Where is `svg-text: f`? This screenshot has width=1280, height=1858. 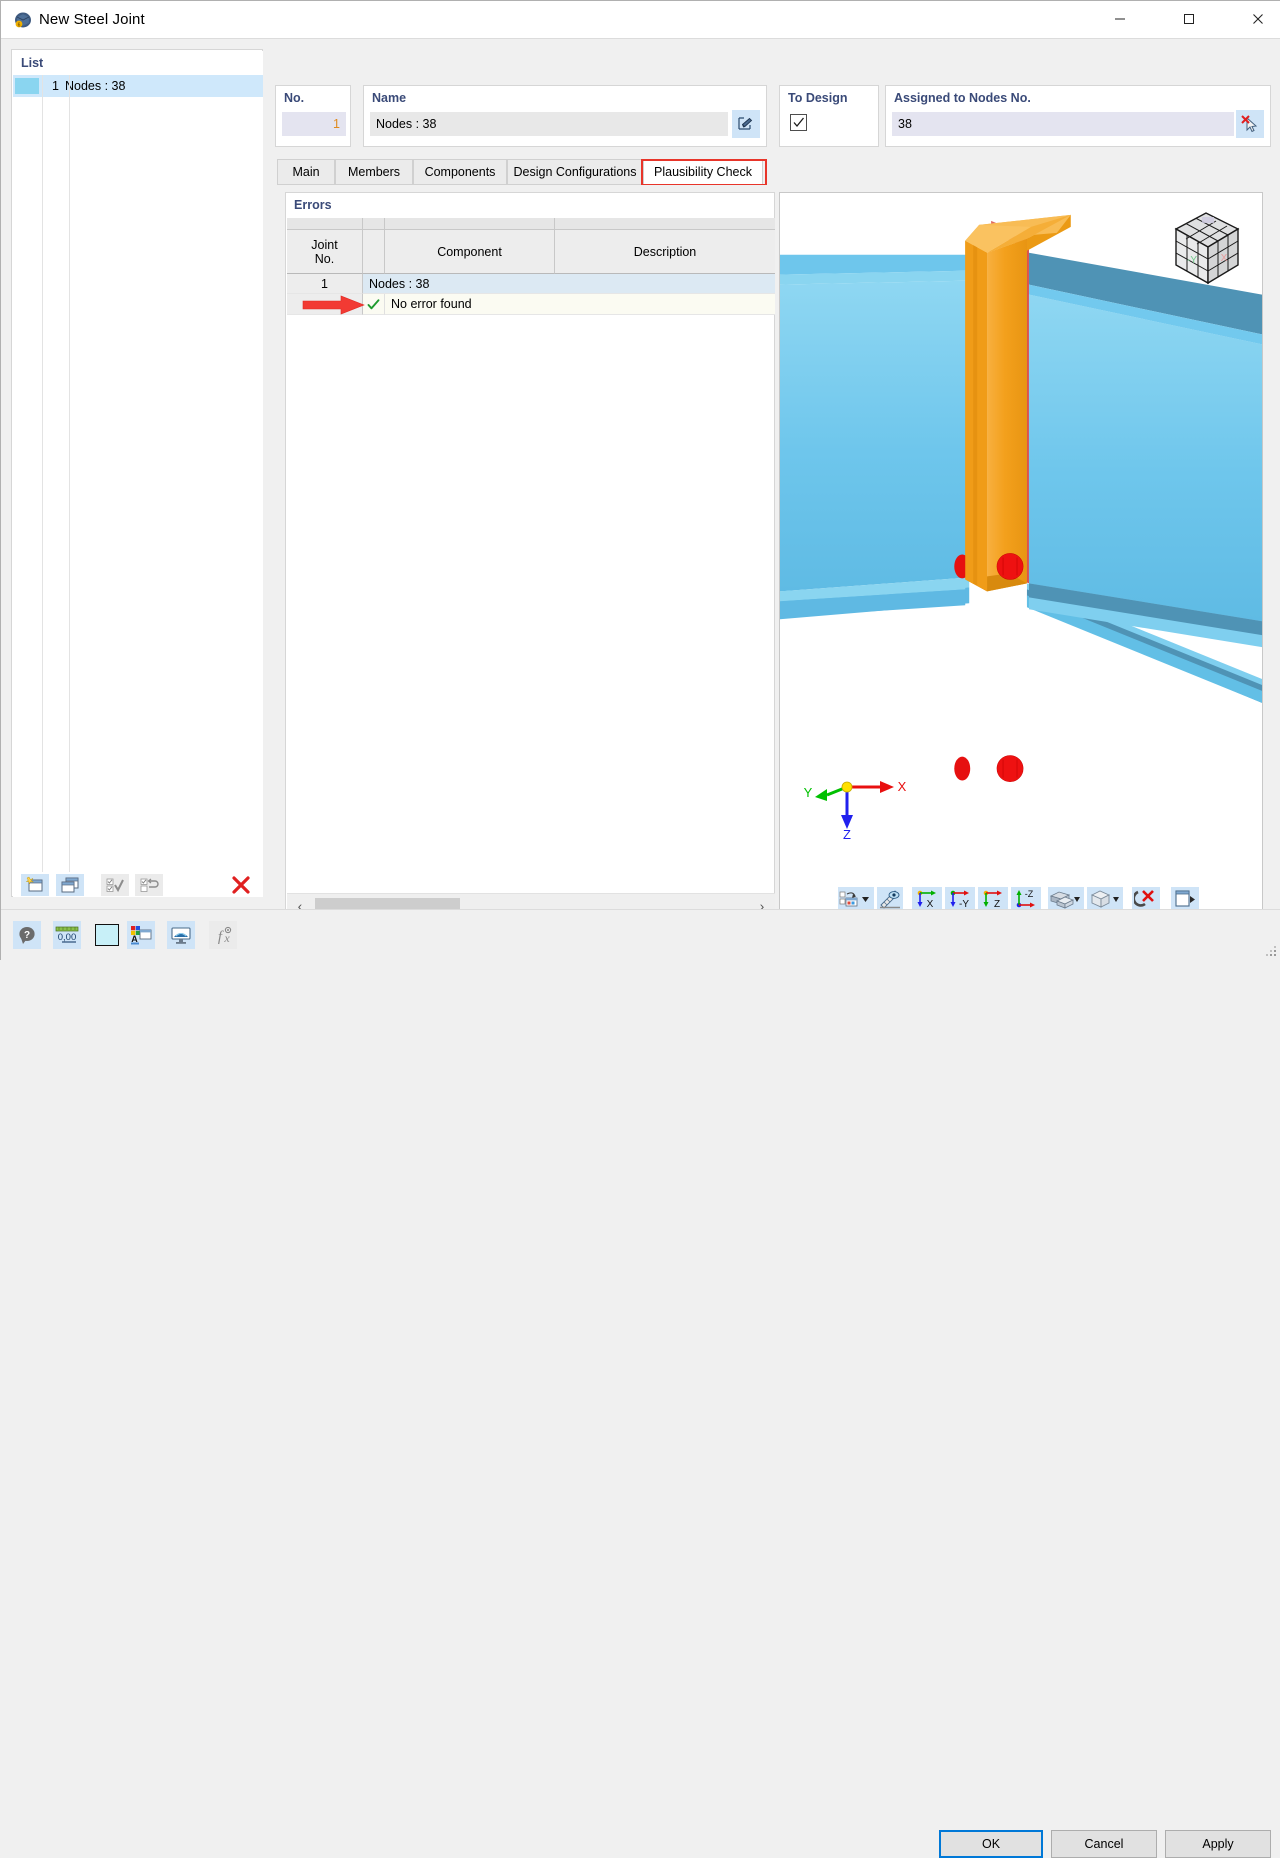 svg-text: f is located at coordinates (221, 937).